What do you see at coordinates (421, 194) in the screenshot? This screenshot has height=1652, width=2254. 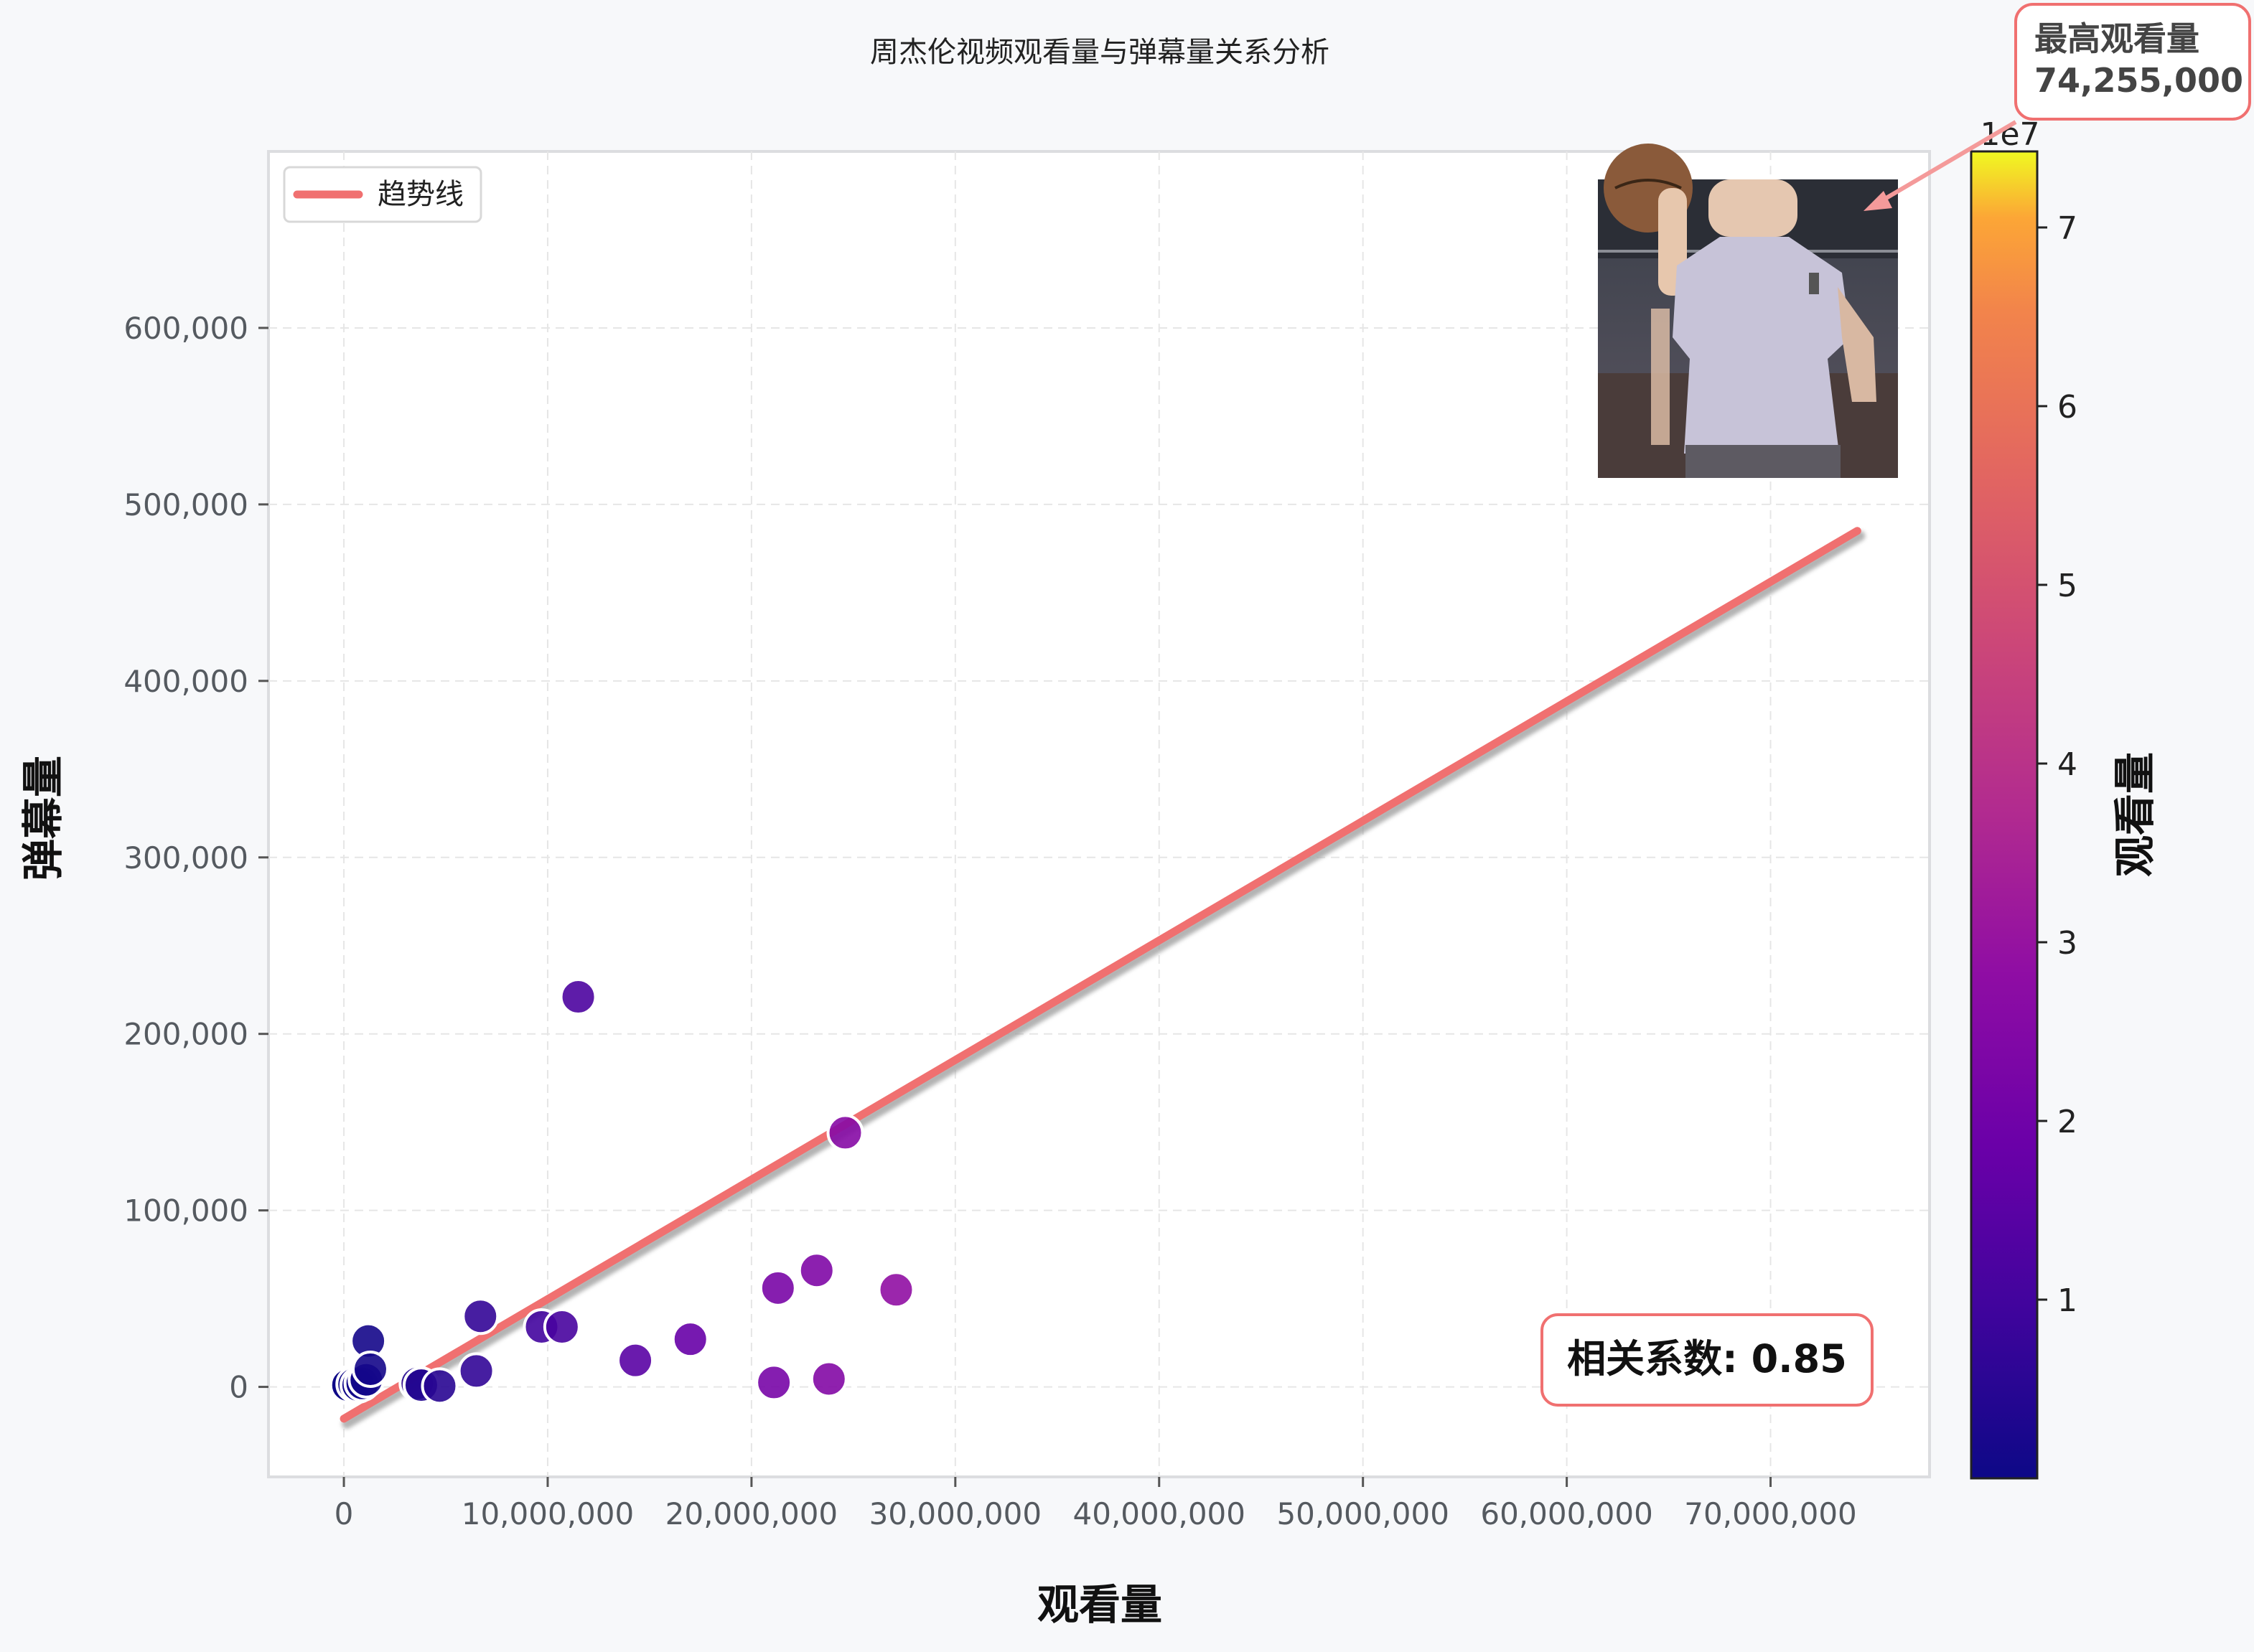 I see `legend-label-trendline: 趋势线` at bounding box center [421, 194].